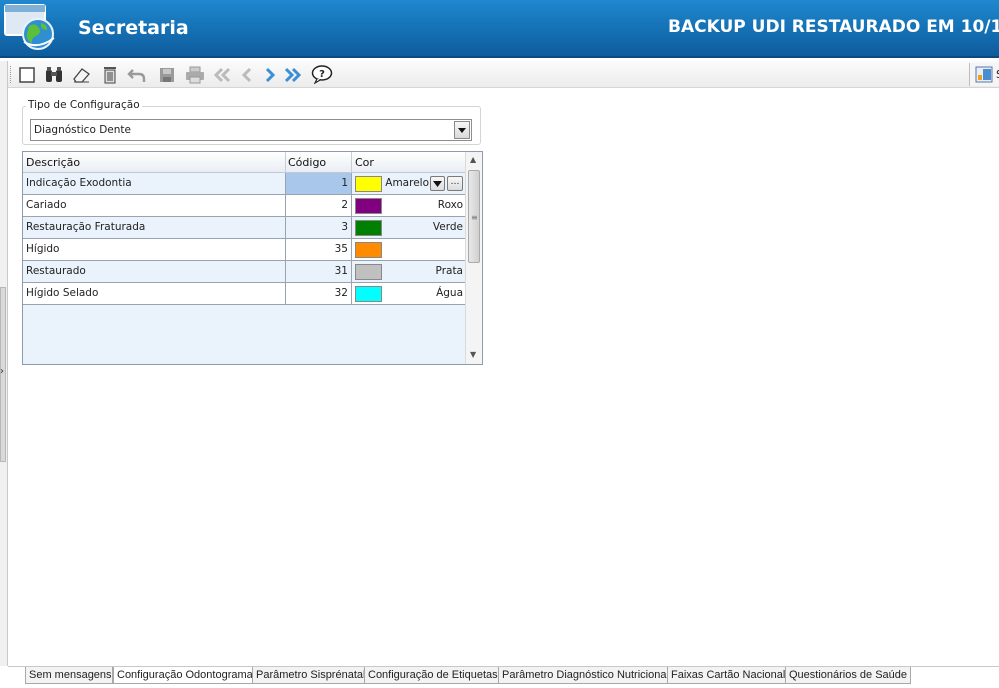 The width and height of the screenshot is (999, 688). What do you see at coordinates (251, 130) in the screenshot?
I see `config-type-select: Diagnóstico Dente` at bounding box center [251, 130].